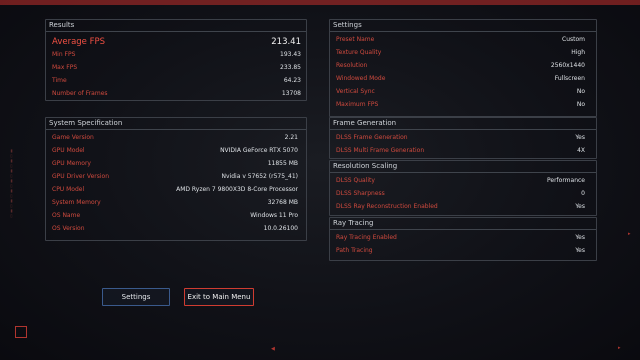 This screenshot has width=640, height=360. What do you see at coordinates (583, 193) in the screenshot?
I see `dlss-sharpness-value: 0` at bounding box center [583, 193].